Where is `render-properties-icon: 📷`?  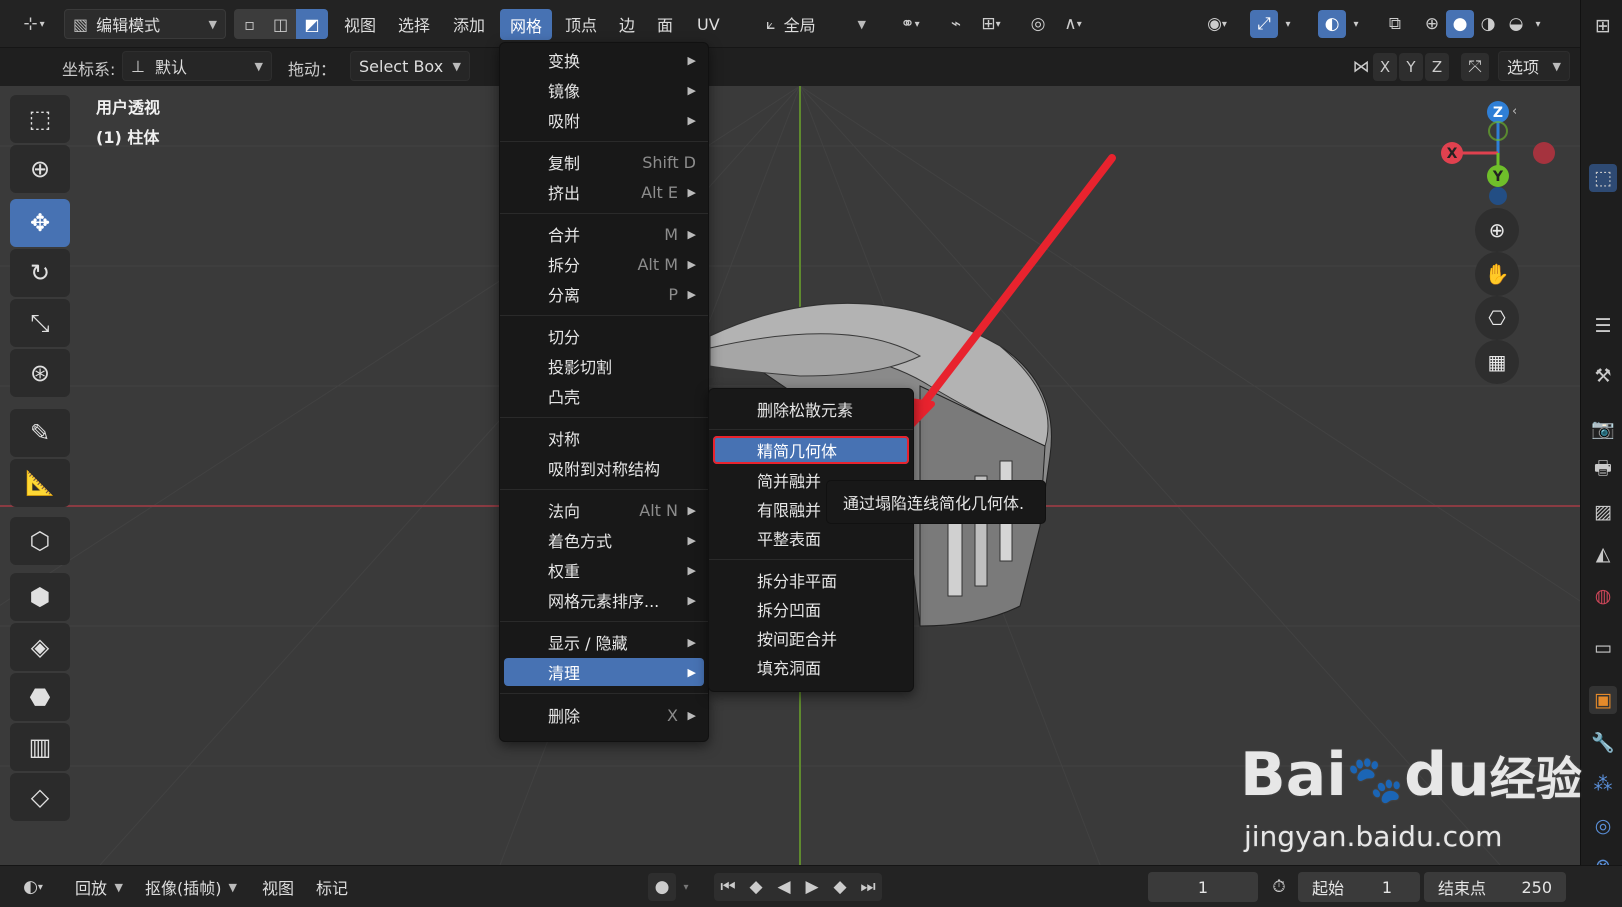
render-properties-icon: 📷 is located at coordinates (1603, 428).